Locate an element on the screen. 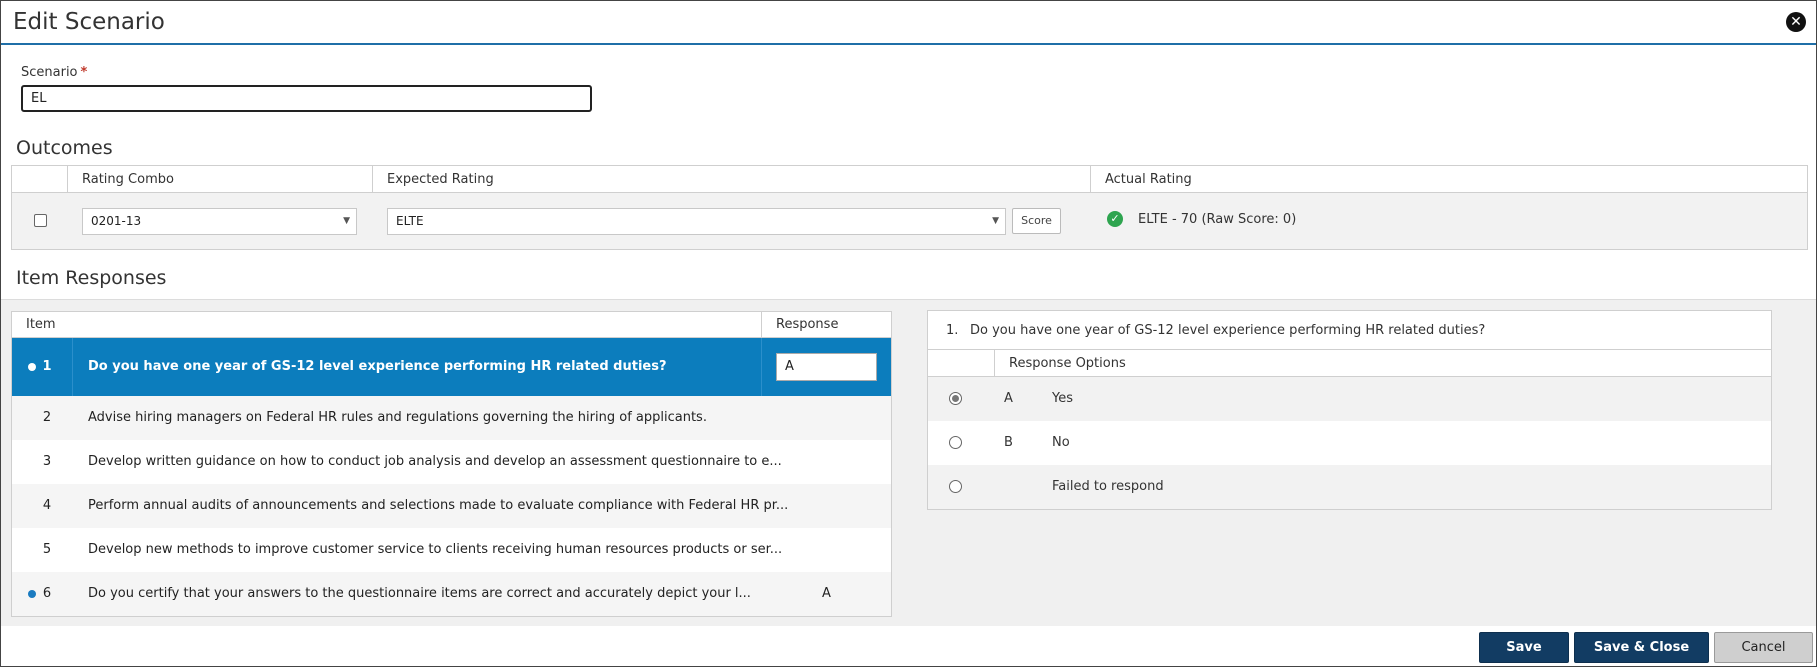 The image size is (1817, 667). response-options-title: Response Options is located at coordinates (1060, 363).